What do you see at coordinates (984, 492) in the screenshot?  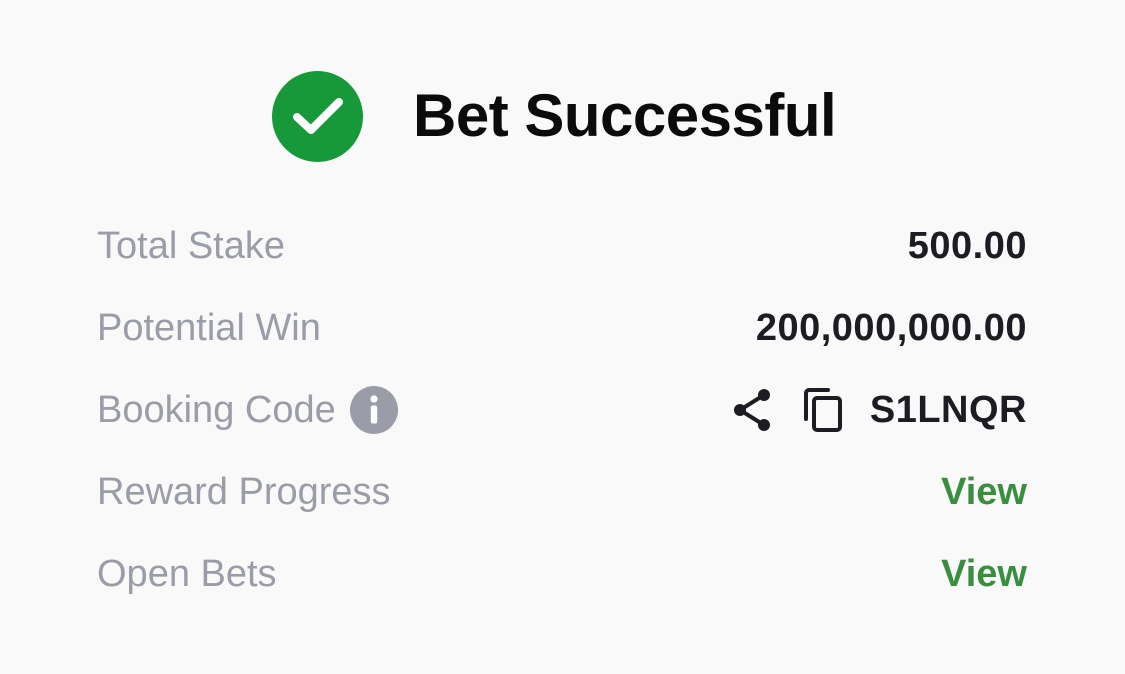 I see `reward-progress-view-link: View` at bounding box center [984, 492].